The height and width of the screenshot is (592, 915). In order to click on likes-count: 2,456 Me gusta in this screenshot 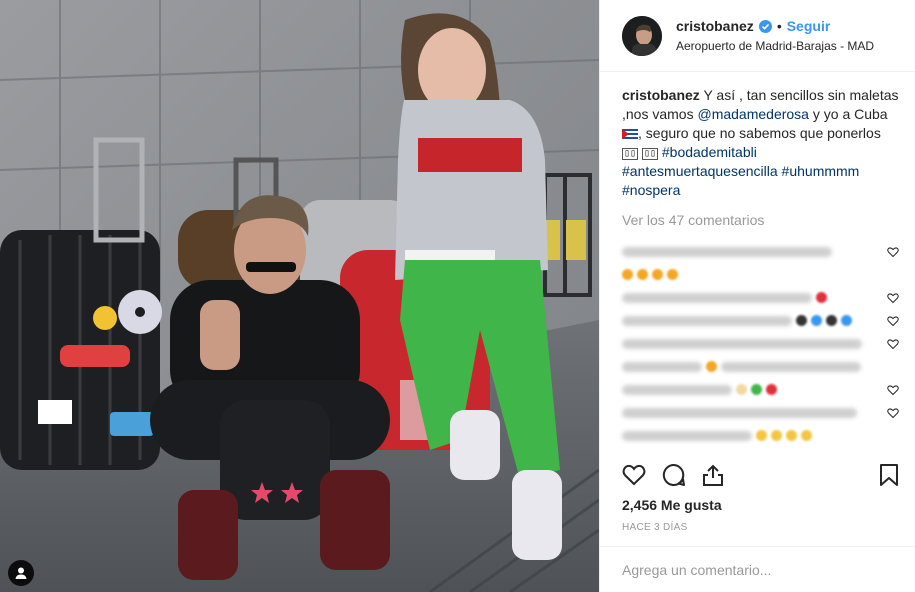, I will do `click(672, 505)`.